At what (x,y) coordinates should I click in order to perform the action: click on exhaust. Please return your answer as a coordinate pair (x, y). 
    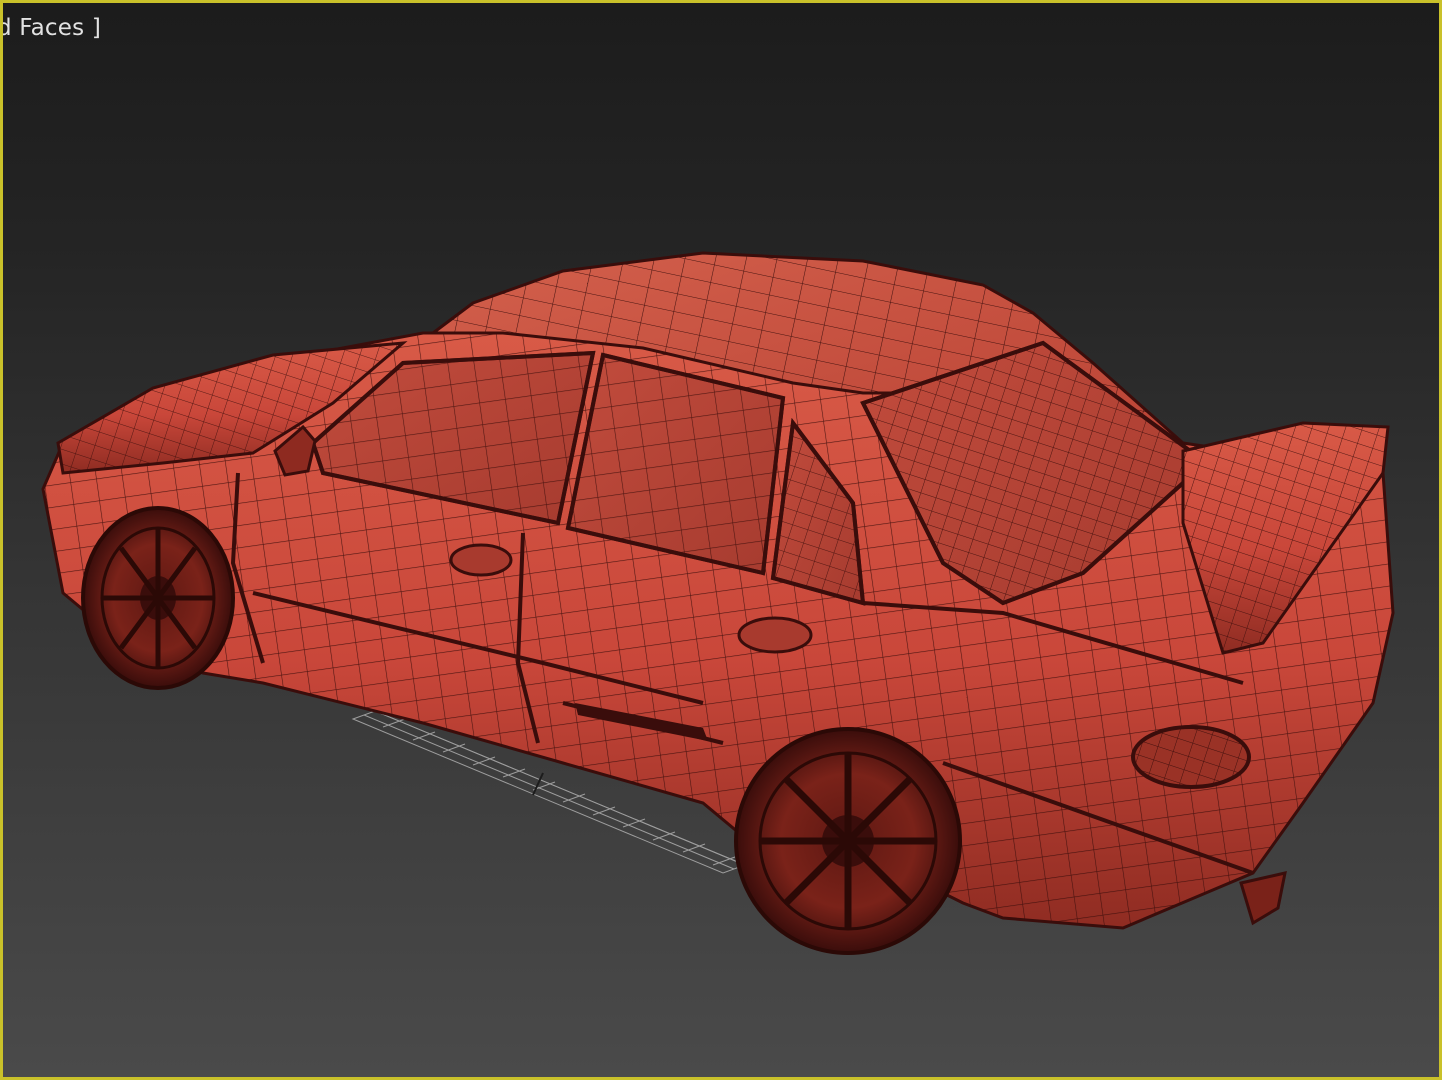
    Looking at the image, I should click on (1263, 898).